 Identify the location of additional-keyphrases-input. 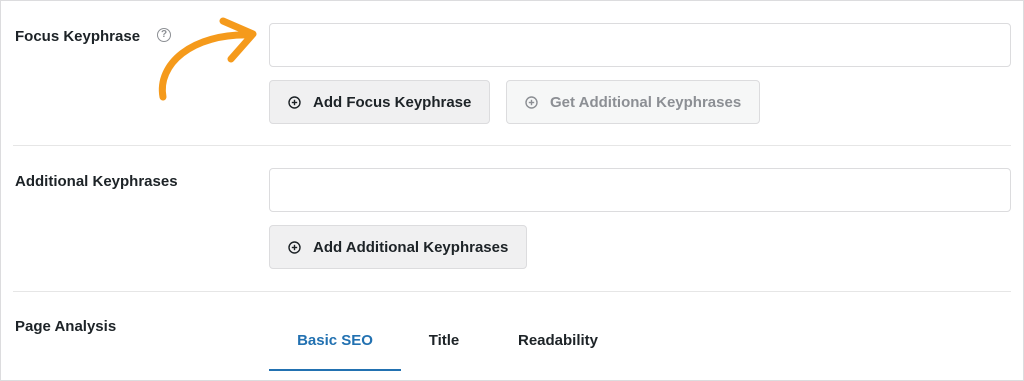
(640, 190).